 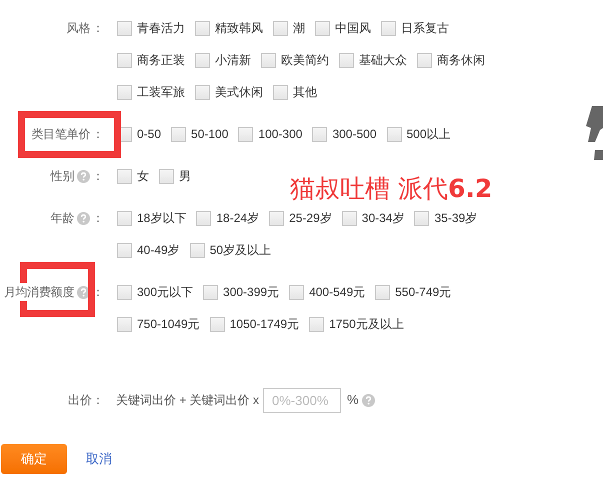 I want to click on option-label: 35-39岁, so click(x=456, y=218).